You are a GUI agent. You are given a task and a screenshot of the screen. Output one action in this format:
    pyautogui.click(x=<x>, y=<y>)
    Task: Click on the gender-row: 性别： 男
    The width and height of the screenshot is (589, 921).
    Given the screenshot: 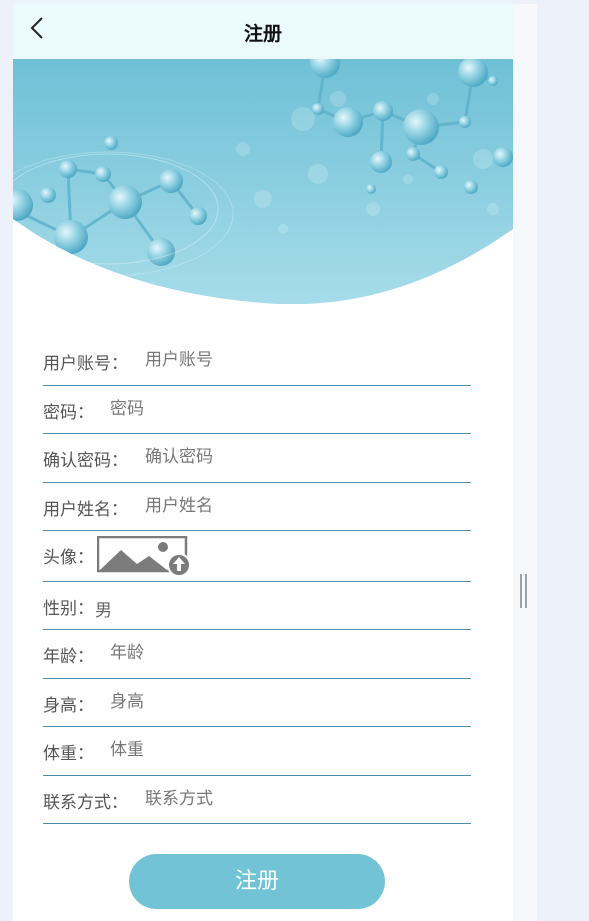 What is the action you would take?
    pyautogui.click(x=257, y=606)
    